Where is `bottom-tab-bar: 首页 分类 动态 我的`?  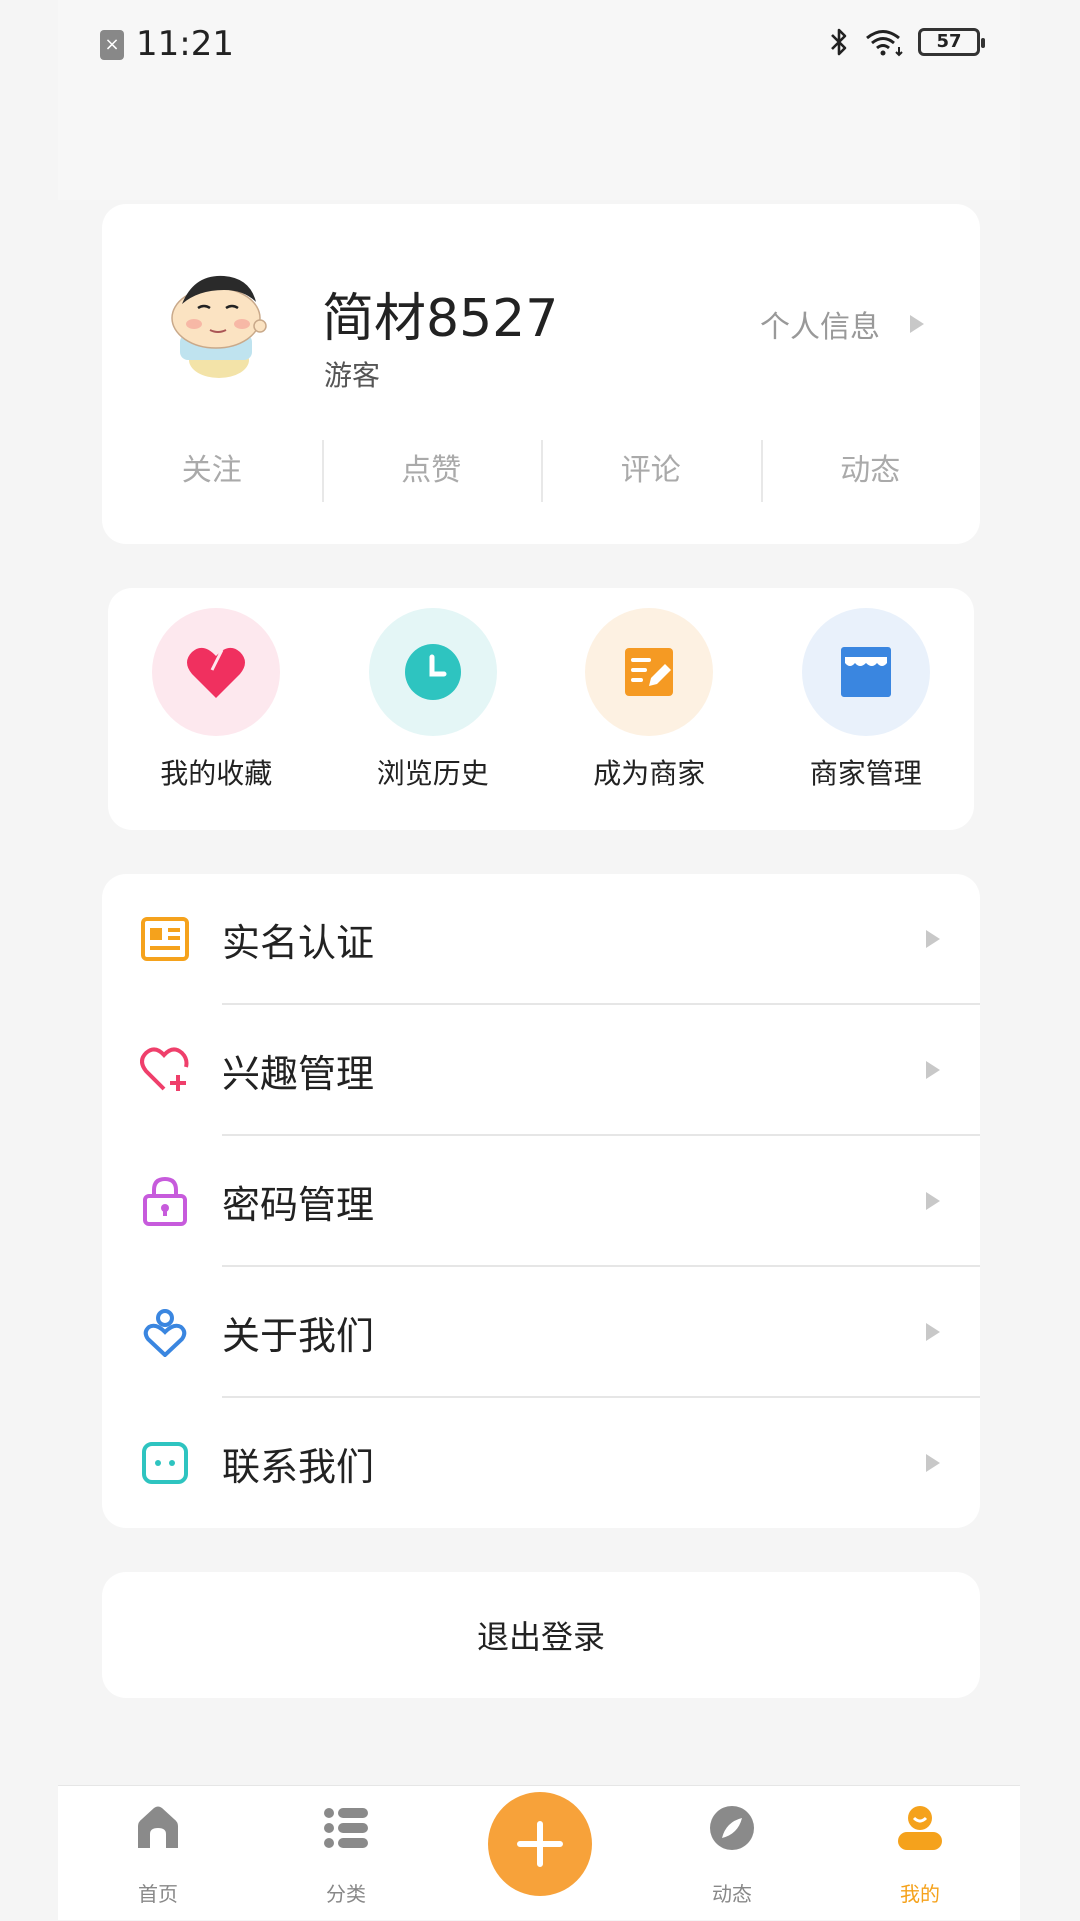 bottom-tab-bar: 首页 分类 动态 我的 is located at coordinates (539, 1852).